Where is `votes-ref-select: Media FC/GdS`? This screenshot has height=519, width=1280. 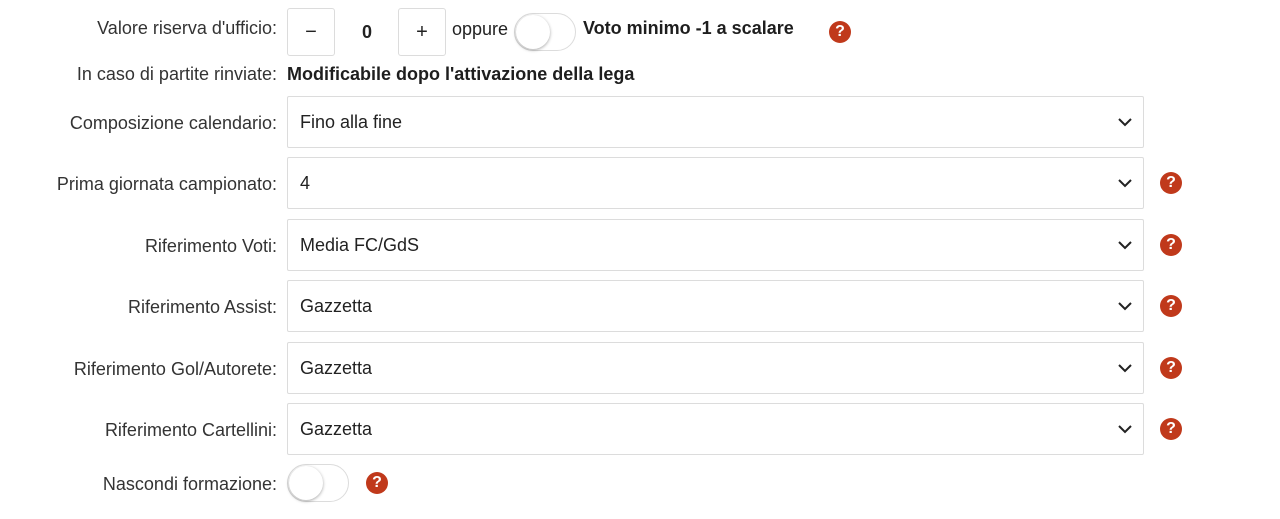
votes-ref-select: Media FC/GdS is located at coordinates (715, 245).